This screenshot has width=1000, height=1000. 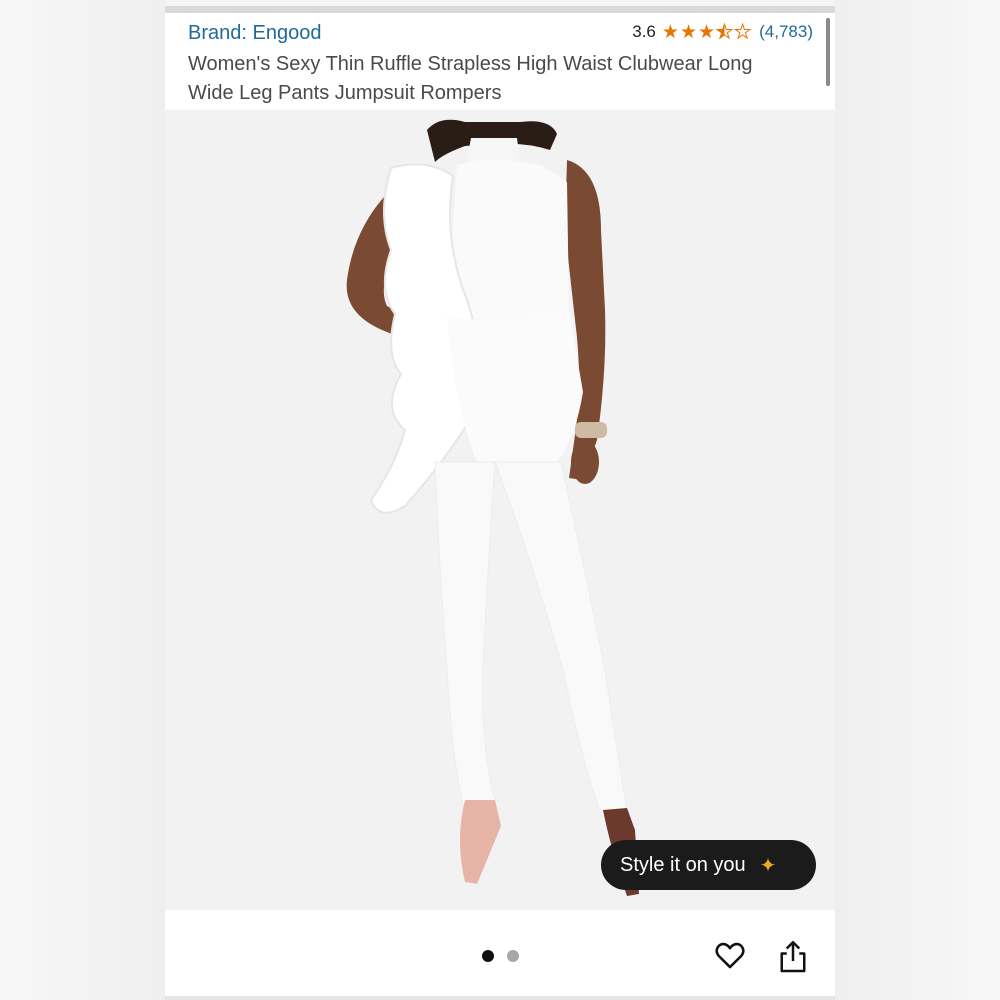 I want to click on favorite-button, so click(x=730, y=955).